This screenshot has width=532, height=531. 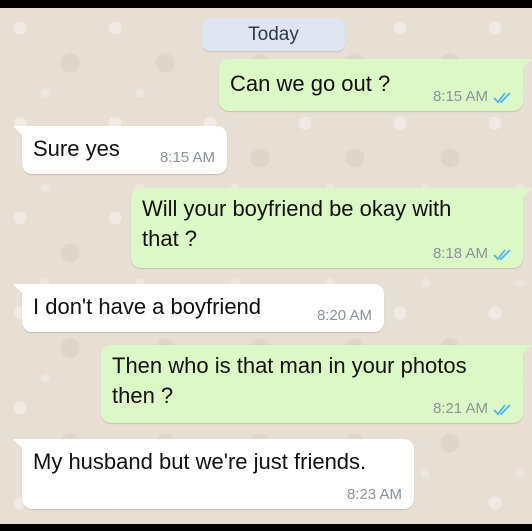 What do you see at coordinates (200, 461) in the screenshot?
I see `message-text: My husband but we're just friends.` at bounding box center [200, 461].